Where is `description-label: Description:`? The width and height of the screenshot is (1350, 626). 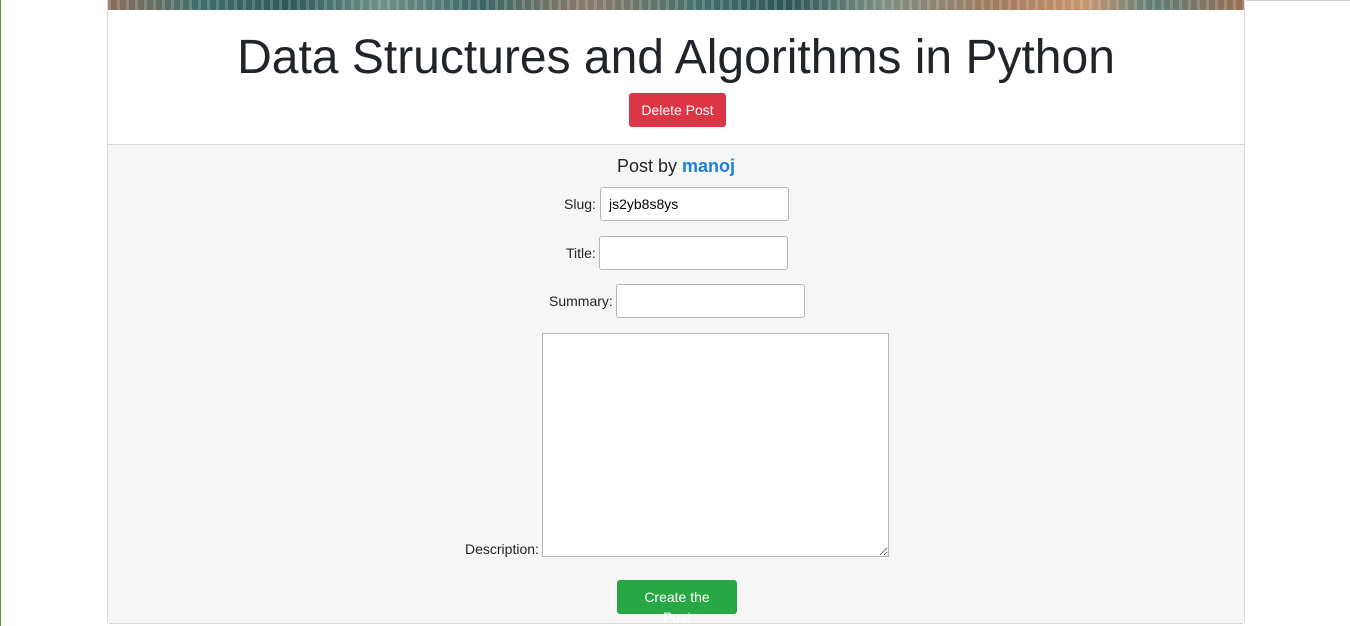
description-label: Description: is located at coordinates (502, 549).